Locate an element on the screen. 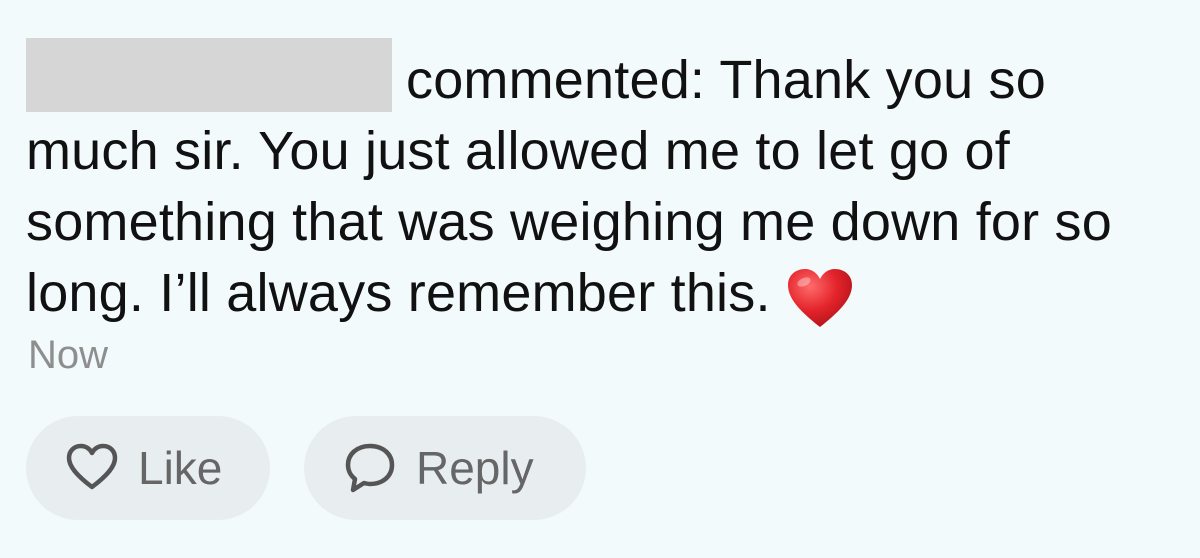  reply-label: Reply is located at coordinates (475, 468).